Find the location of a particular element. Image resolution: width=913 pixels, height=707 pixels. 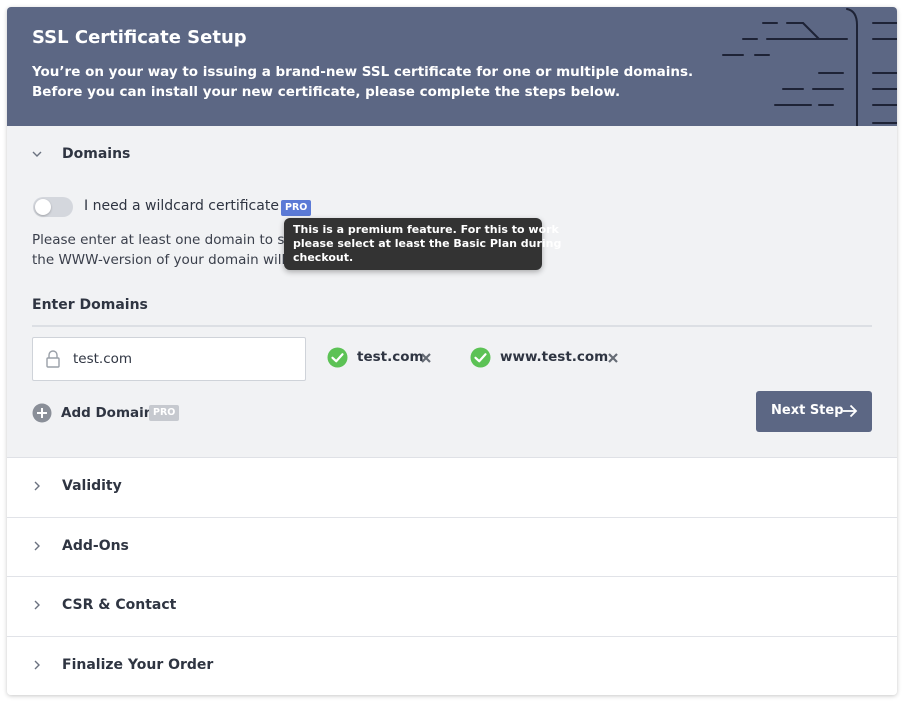

toggle-knob is located at coordinates (43, 207).